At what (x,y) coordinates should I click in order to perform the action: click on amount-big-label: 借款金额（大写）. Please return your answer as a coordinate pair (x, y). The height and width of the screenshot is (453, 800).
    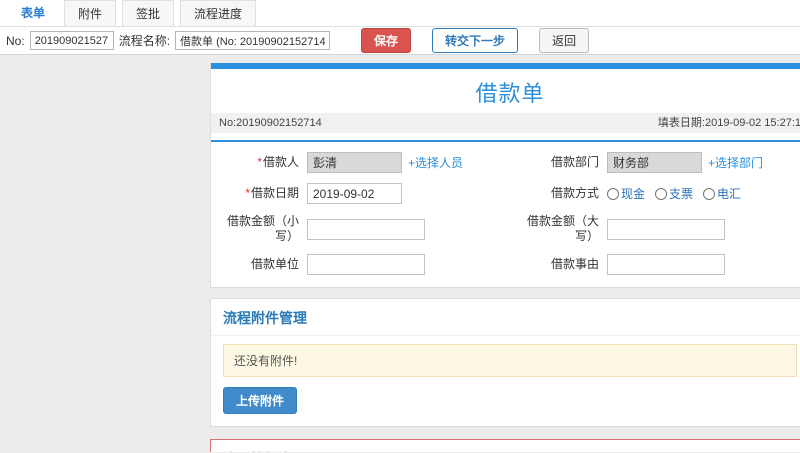
    Looking at the image, I should click on (562, 228).